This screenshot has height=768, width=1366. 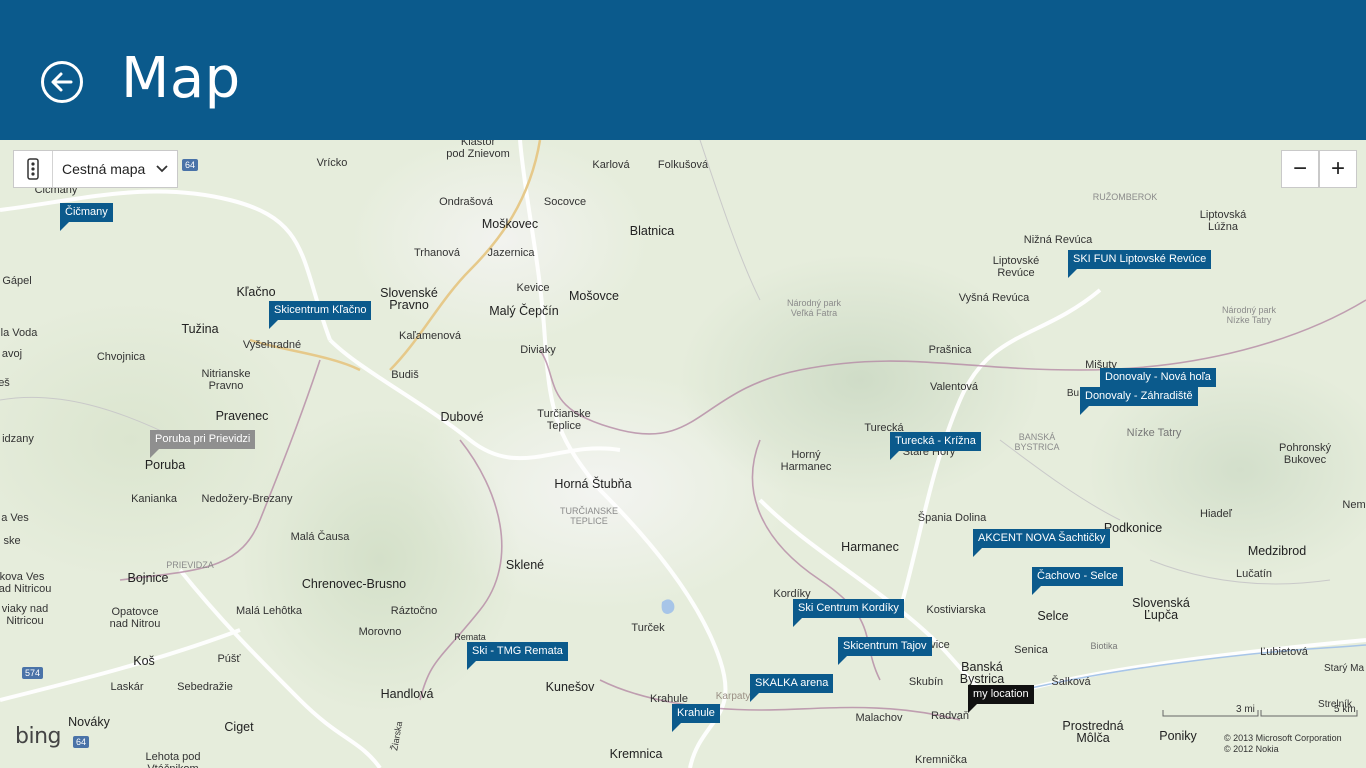 What do you see at coordinates (1300, 169) in the screenshot?
I see `zoom-out-button: −` at bounding box center [1300, 169].